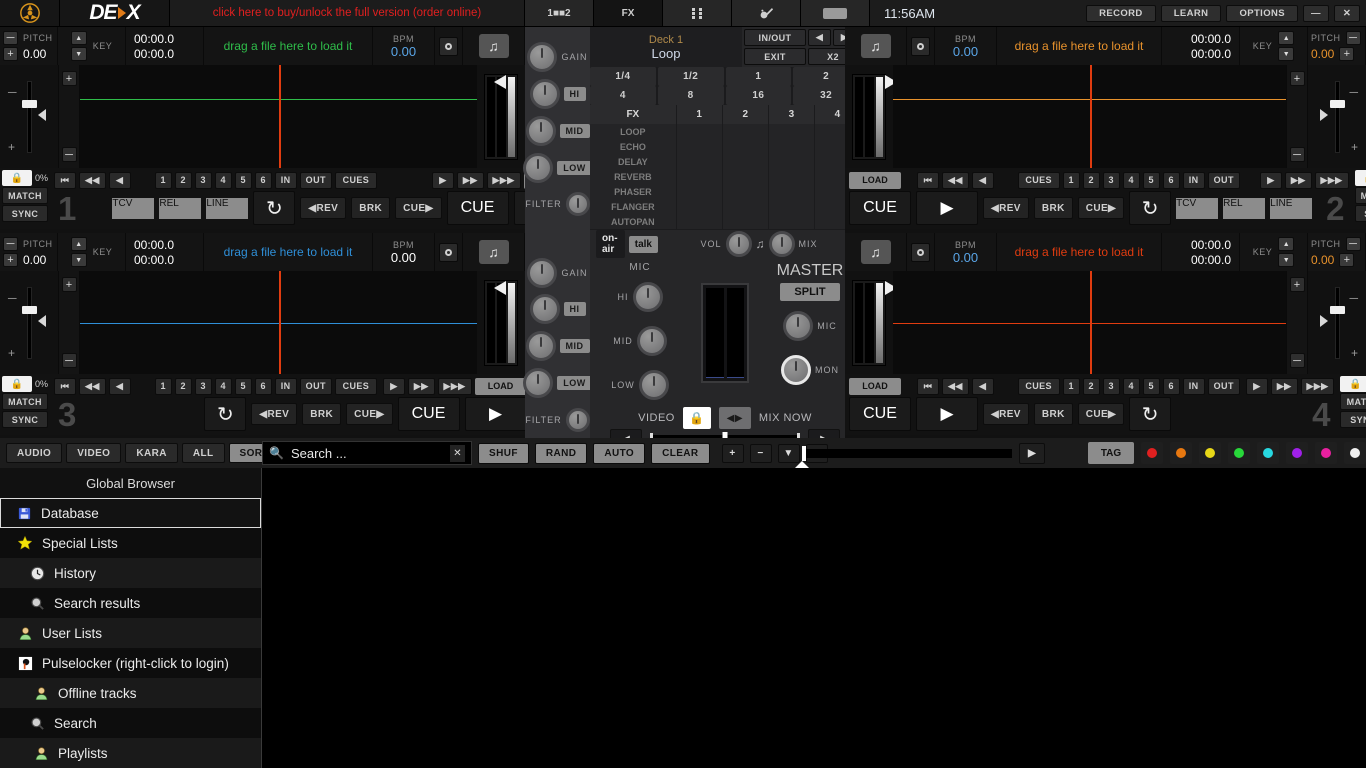 This screenshot has height=768, width=1366. I want to click on deck-3-key-control: ▲ ▼ KEY, so click(92, 252).